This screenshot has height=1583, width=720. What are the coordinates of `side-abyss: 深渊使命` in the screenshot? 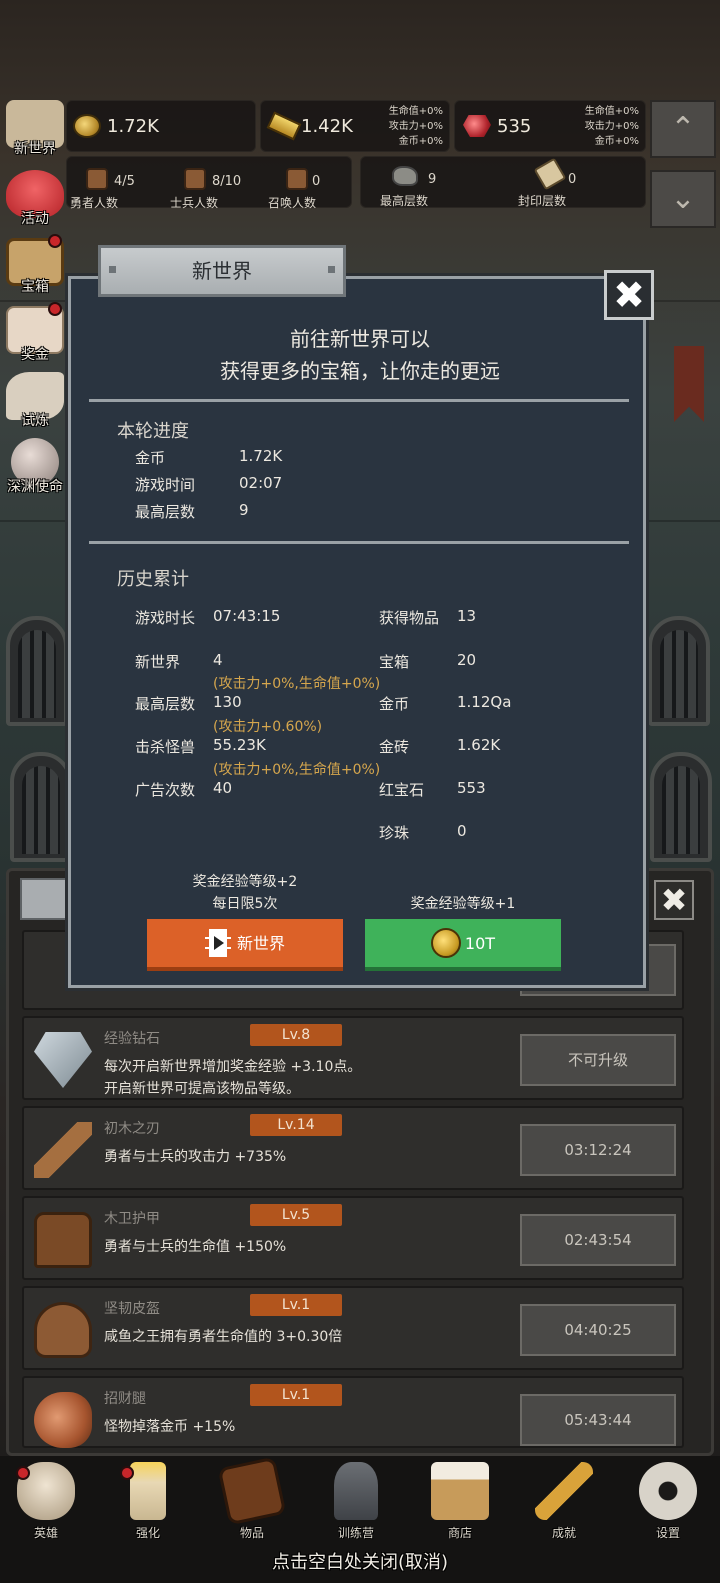 It's located at (35, 467).